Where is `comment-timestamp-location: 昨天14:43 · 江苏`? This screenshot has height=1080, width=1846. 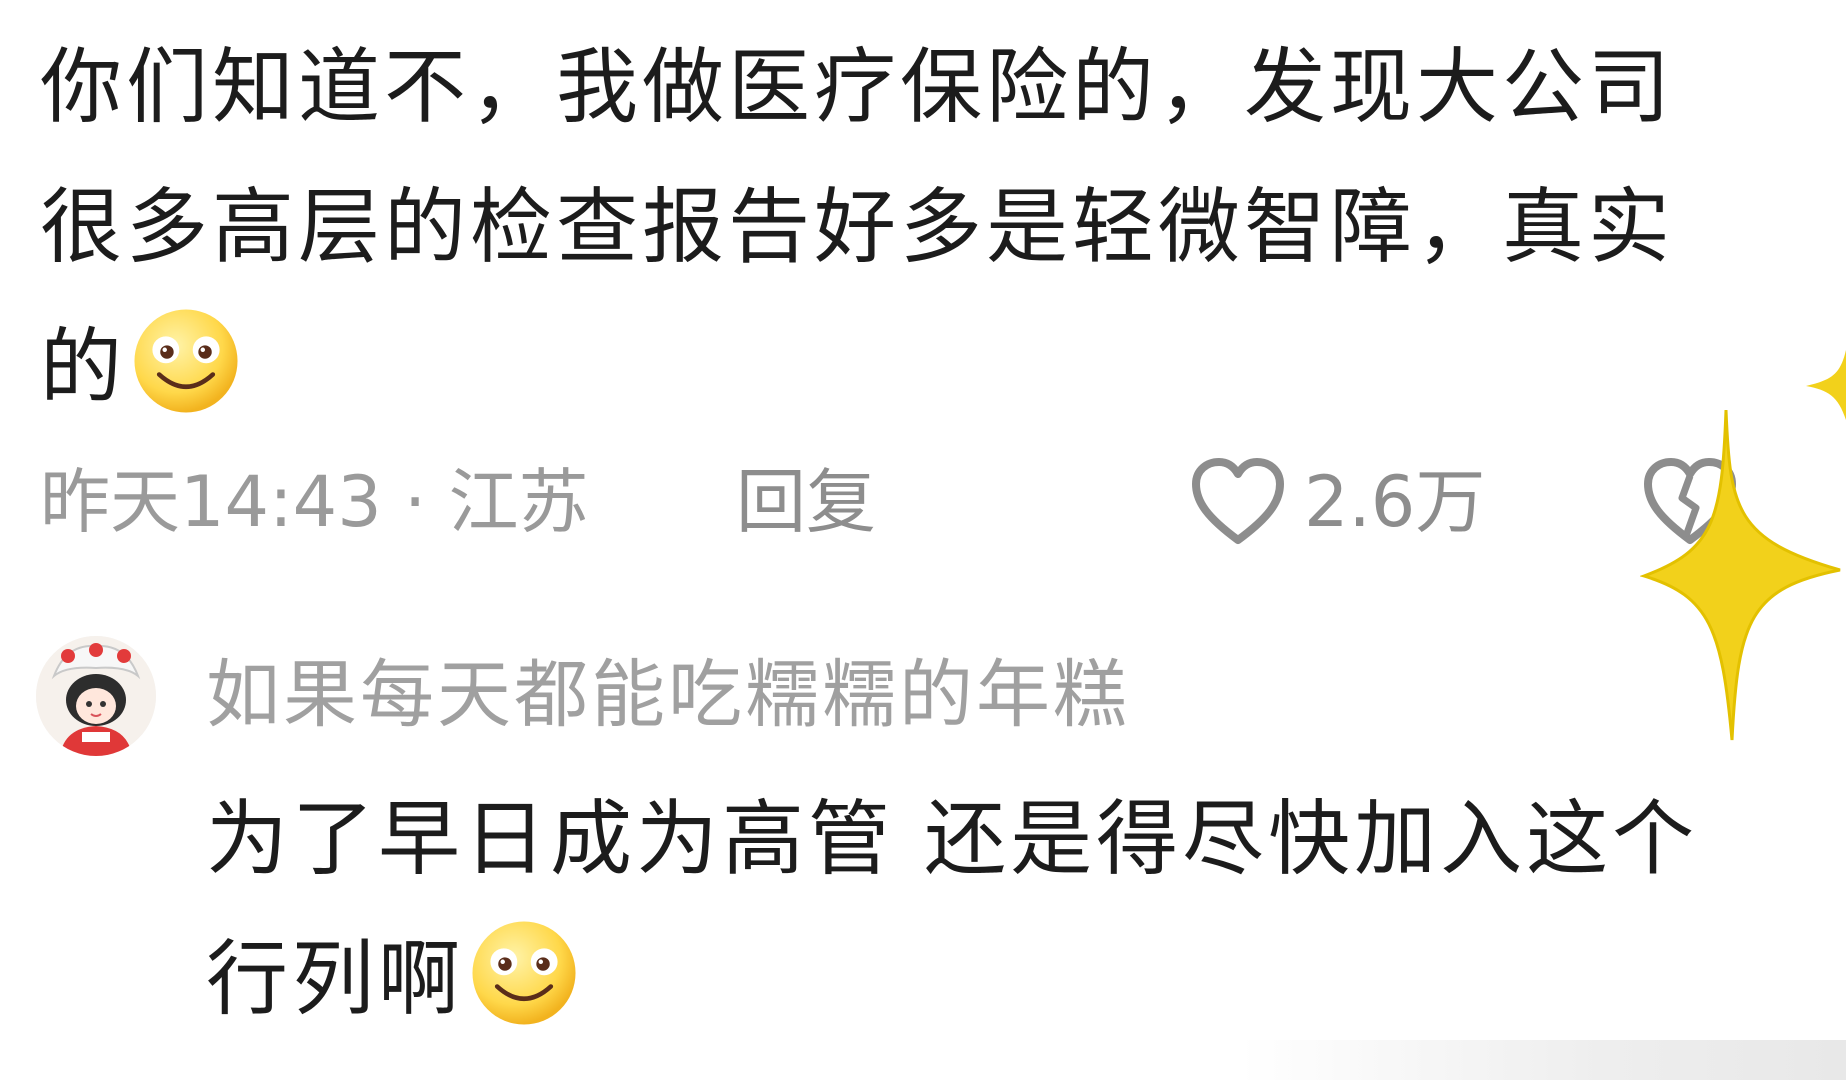
comment-timestamp-location: 昨天14:43 · 江苏 is located at coordinates (314, 502).